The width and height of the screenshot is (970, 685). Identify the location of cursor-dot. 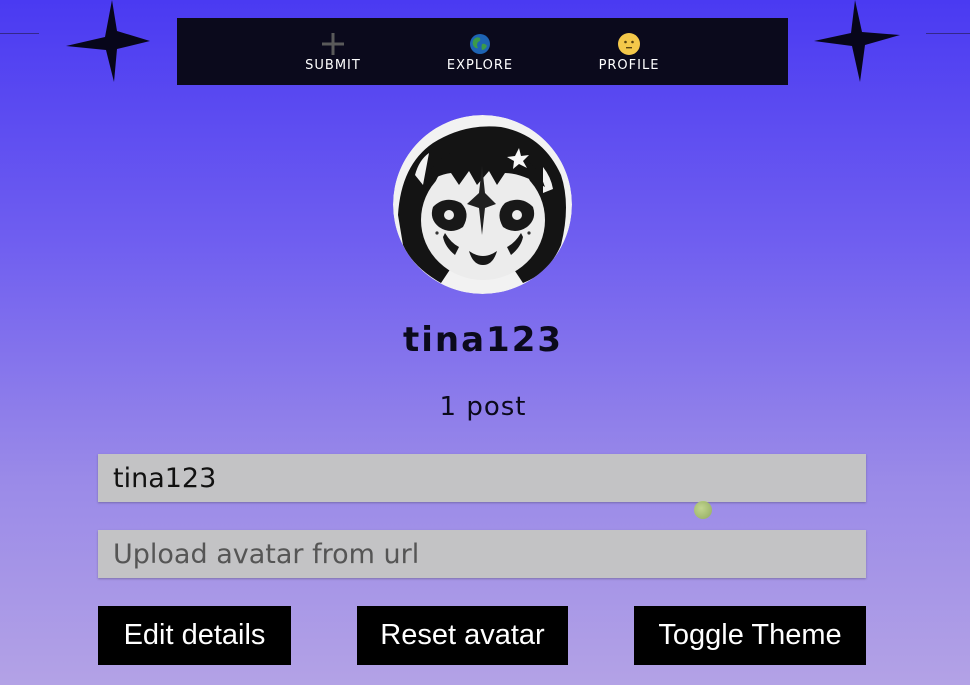
(703, 510).